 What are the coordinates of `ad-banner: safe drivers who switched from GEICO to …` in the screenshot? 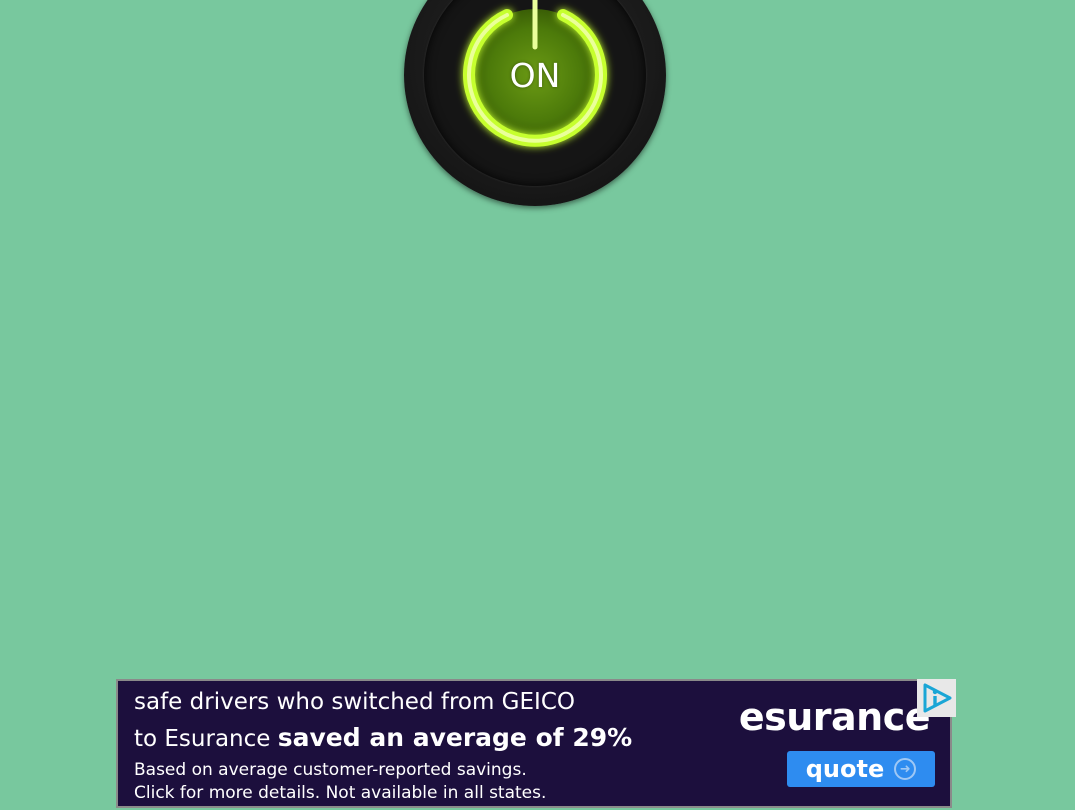 It's located at (534, 743).